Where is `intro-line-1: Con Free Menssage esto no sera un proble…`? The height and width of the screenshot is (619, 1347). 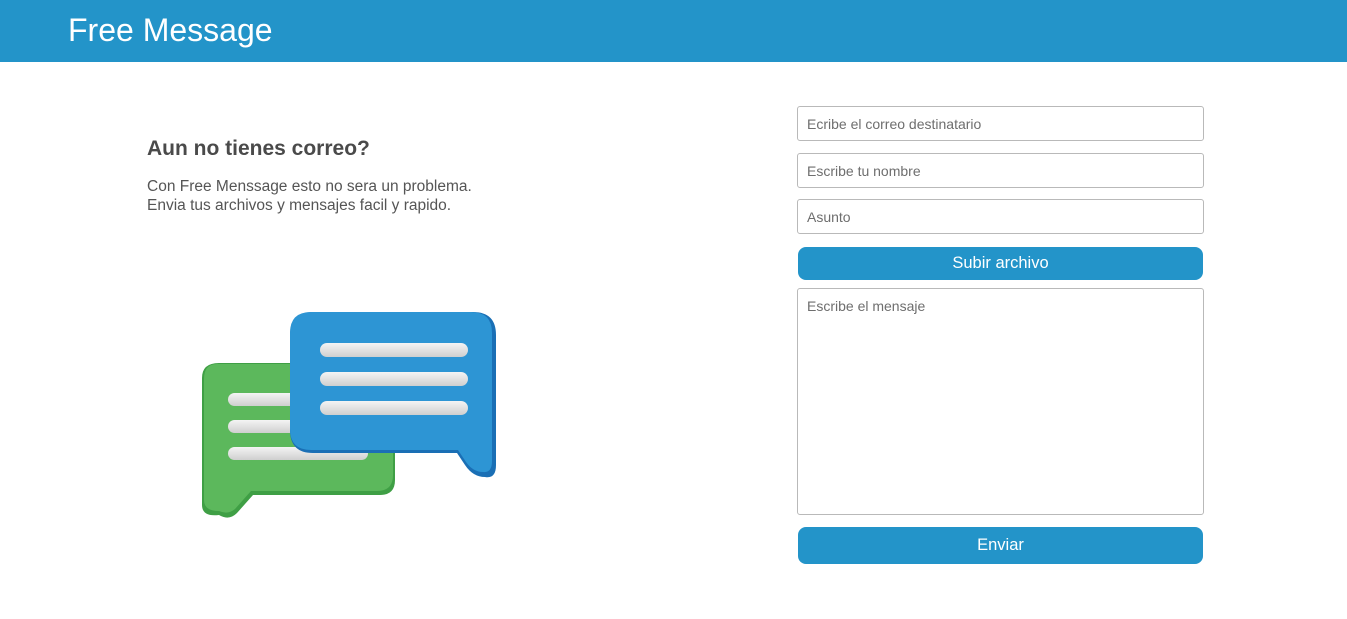
intro-line-1: Con Free Menssage esto no sera un proble… is located at coordinates (309, 186).